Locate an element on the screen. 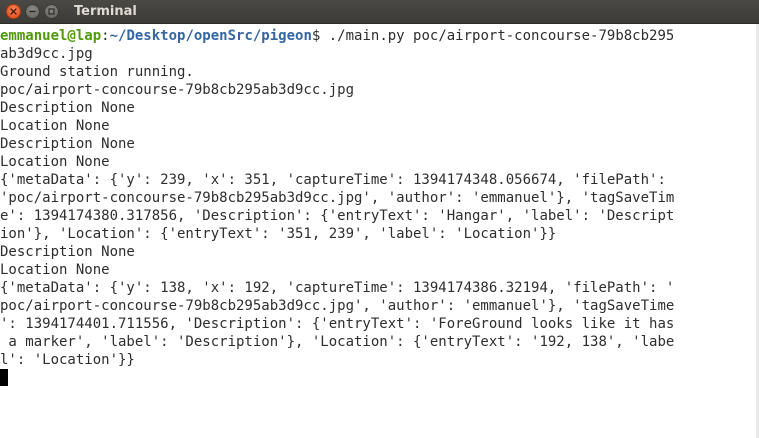  close-icon is located at coordinates (13, 11).